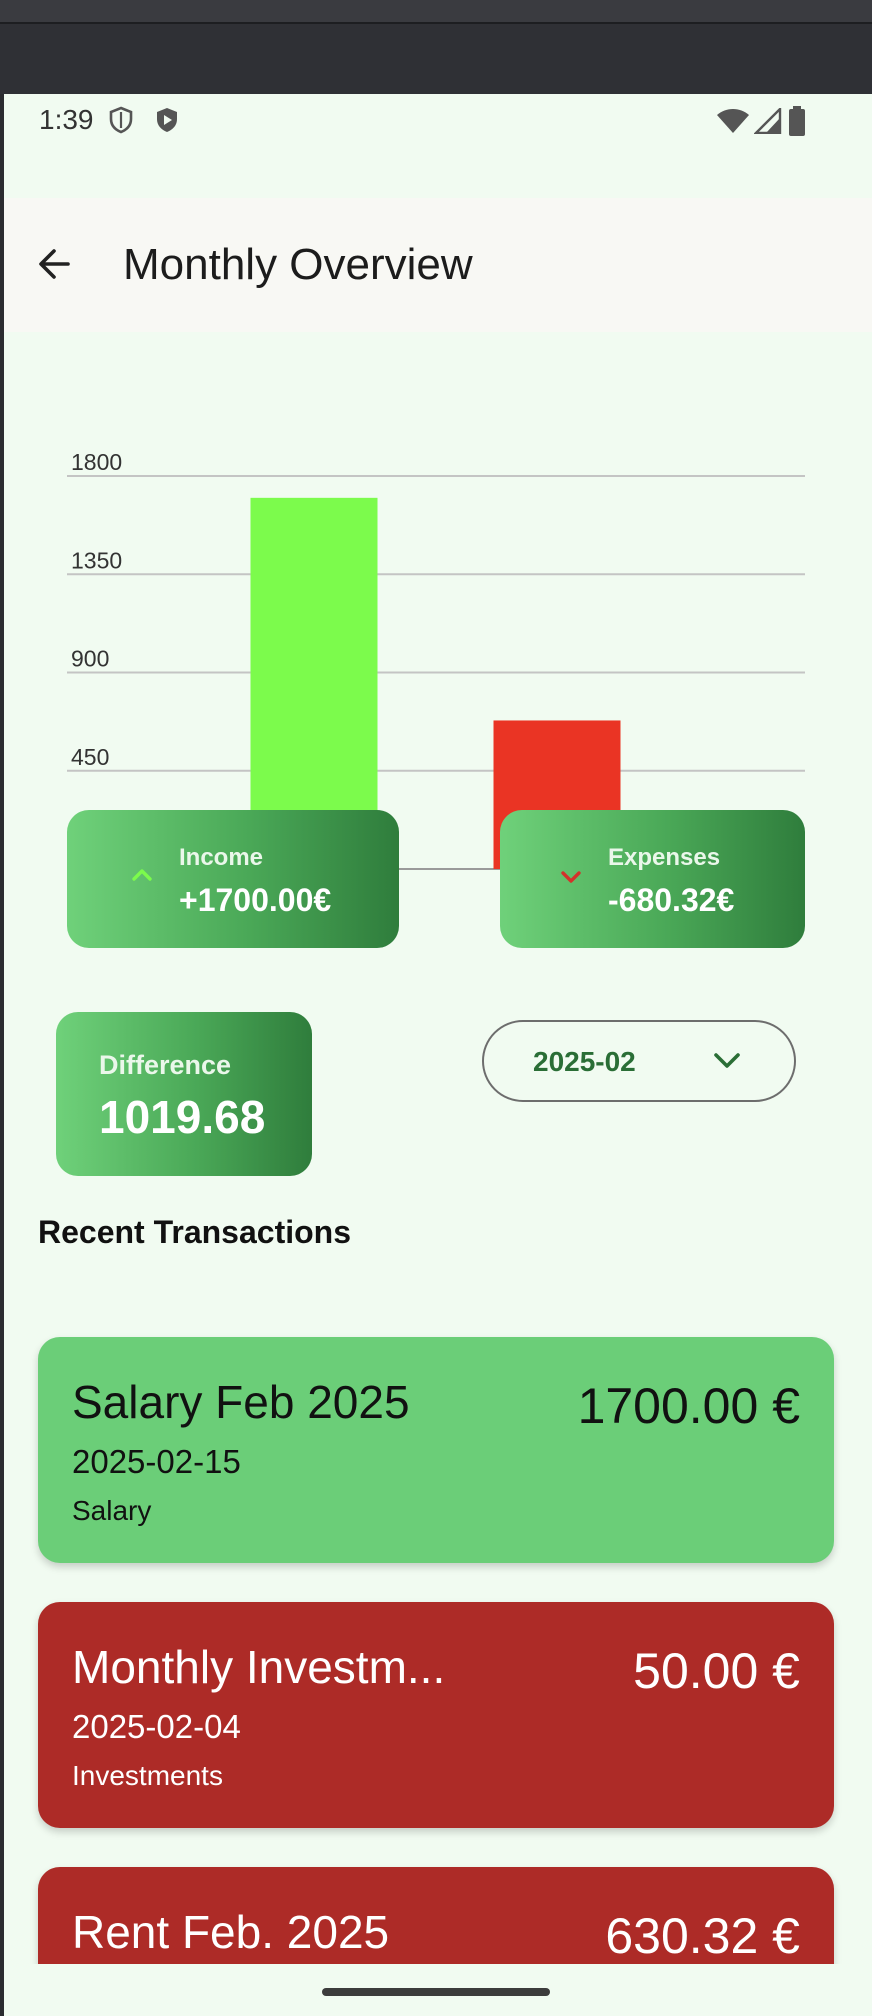  What do you see at coordinates (664, 857) in the screenshot?
I see `expenses-label: Expenses` at bounding box center [664, 857].